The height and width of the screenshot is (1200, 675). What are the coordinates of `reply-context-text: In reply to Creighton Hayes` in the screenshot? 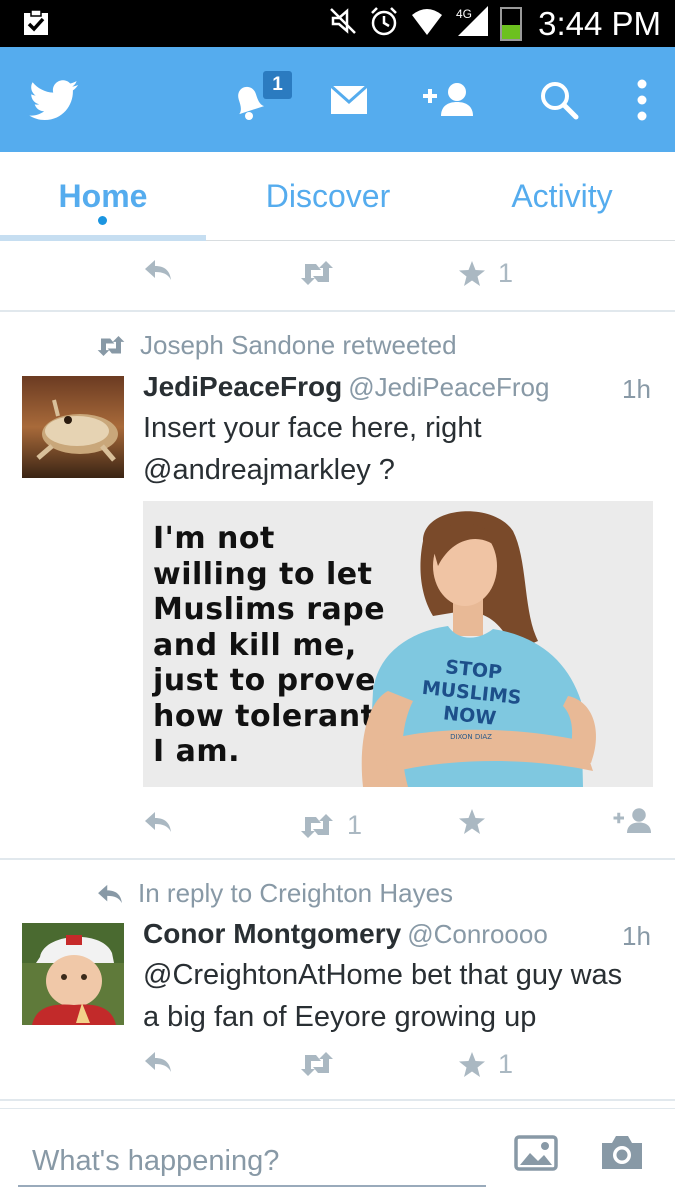 It's located at (295, 893).